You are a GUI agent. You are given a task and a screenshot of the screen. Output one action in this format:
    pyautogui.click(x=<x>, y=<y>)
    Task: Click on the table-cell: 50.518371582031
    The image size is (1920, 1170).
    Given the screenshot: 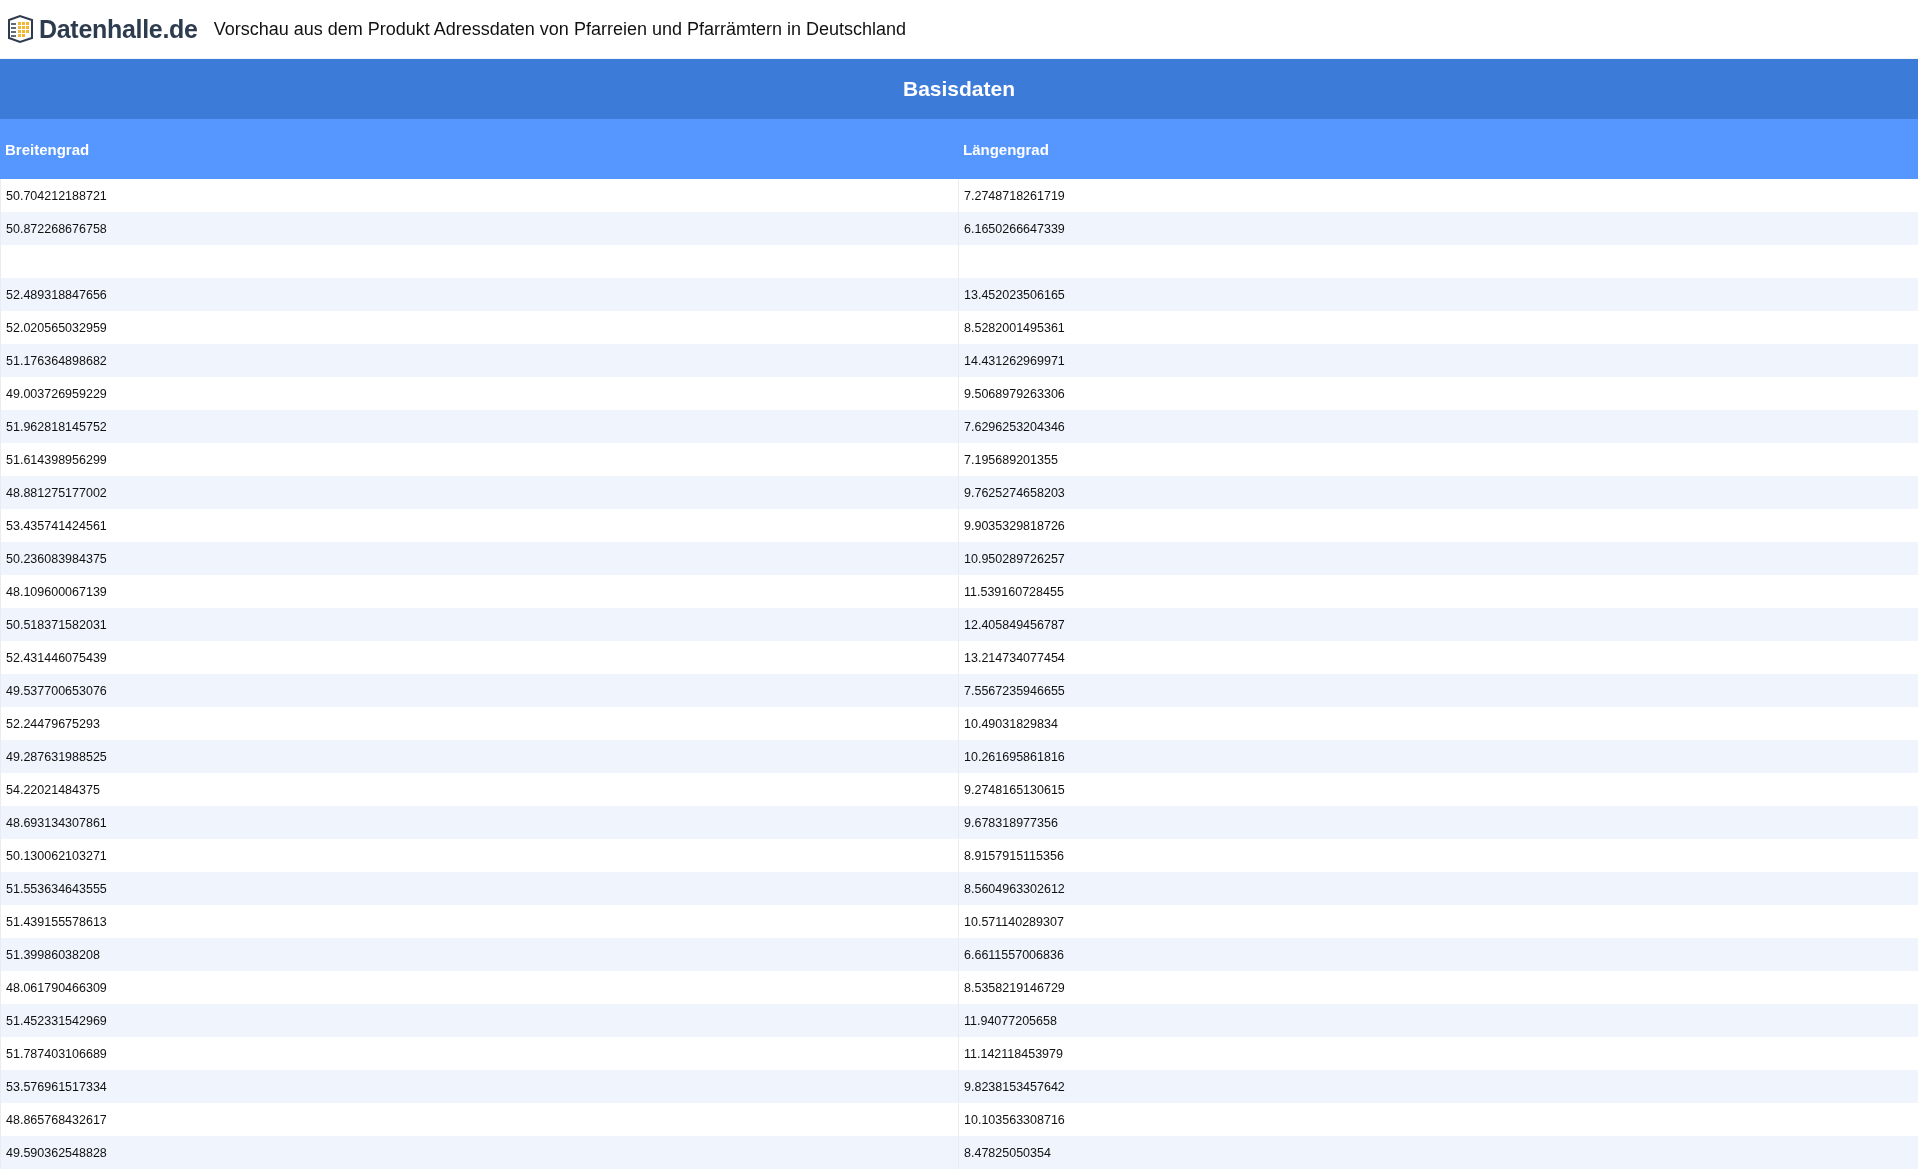 What is the action you would take?
    pyautogui.click(x=479, y=624)
    